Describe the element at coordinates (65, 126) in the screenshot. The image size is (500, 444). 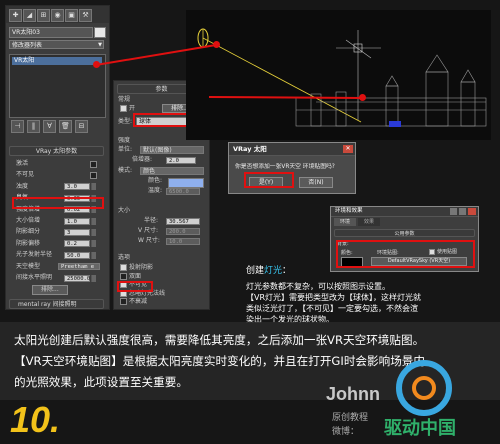
I see `remove-modifier-icon: 🗑` at that location.